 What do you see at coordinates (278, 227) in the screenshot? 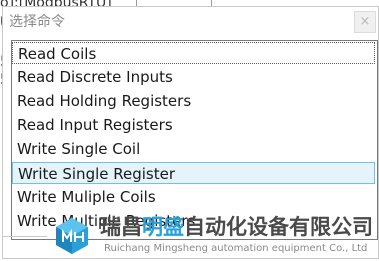
I see `watermark-name-part: 自动化设备有限公司` at bounding box center [278, 227].